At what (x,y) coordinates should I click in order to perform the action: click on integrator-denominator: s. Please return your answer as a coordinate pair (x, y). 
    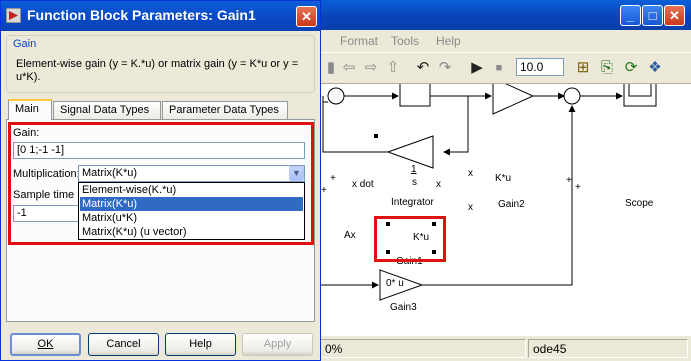
    Looking at the image, I should click on (414, 182).